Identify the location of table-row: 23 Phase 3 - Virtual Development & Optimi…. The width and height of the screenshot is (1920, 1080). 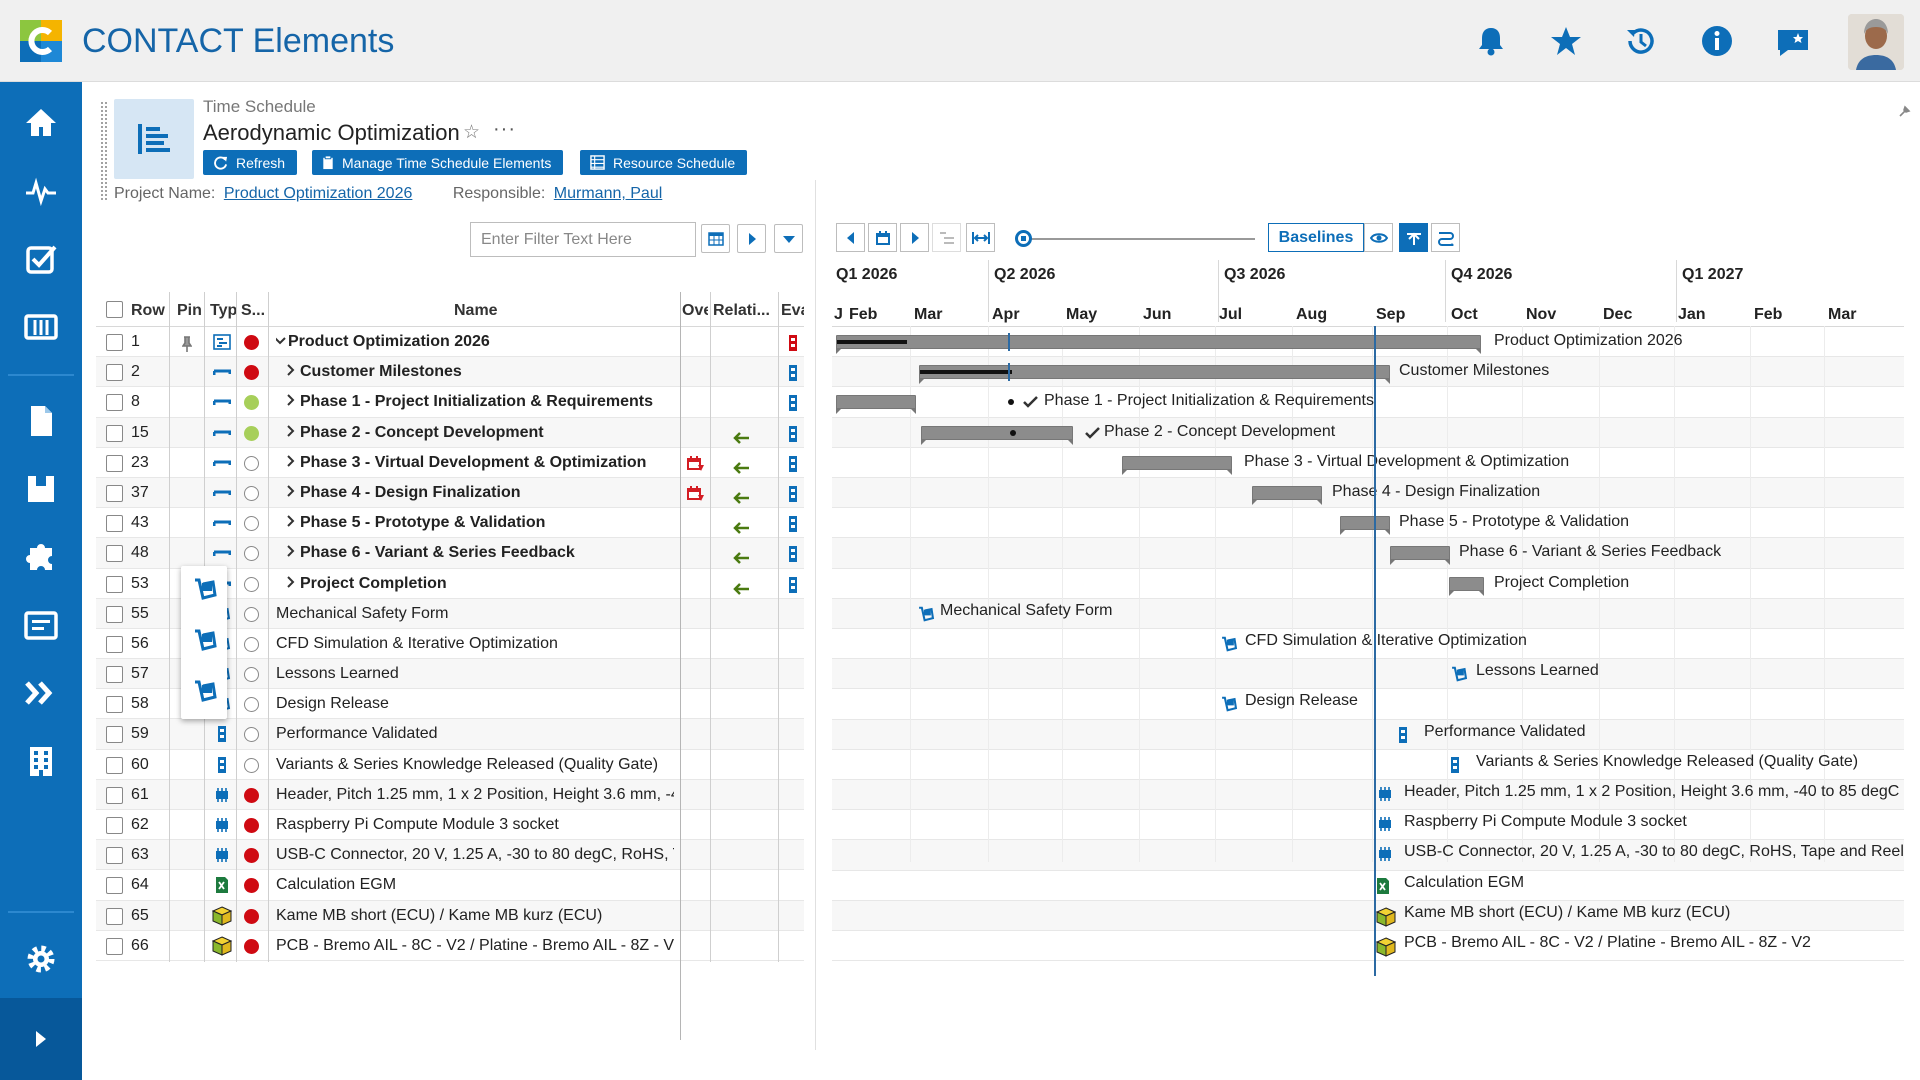
(450, 463).